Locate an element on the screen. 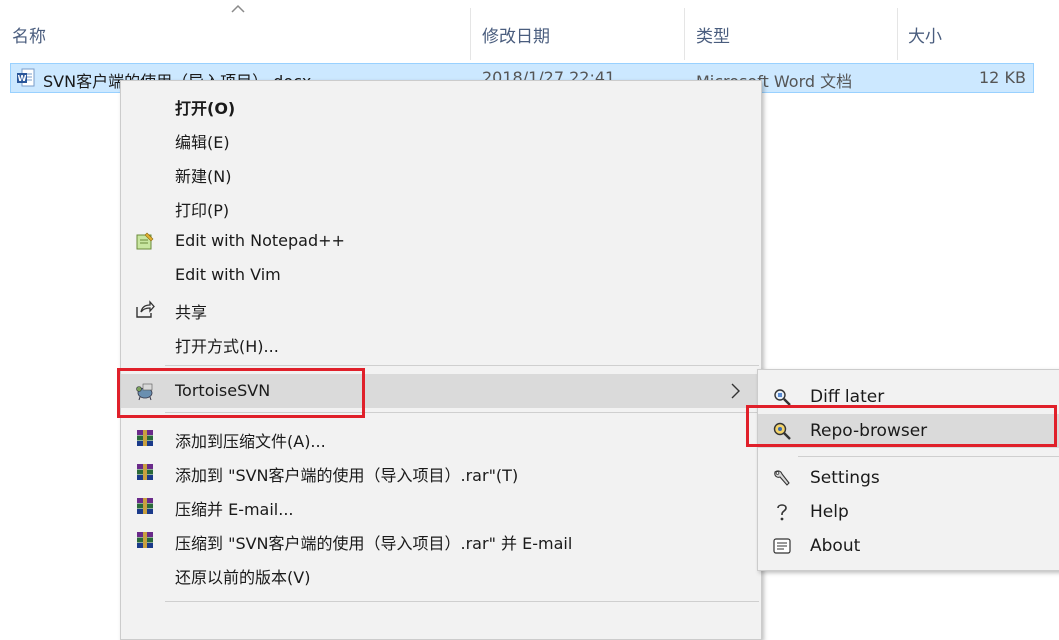  column-header: 名称 修改日期 类型 大小 is located at coordinates (529, 31).